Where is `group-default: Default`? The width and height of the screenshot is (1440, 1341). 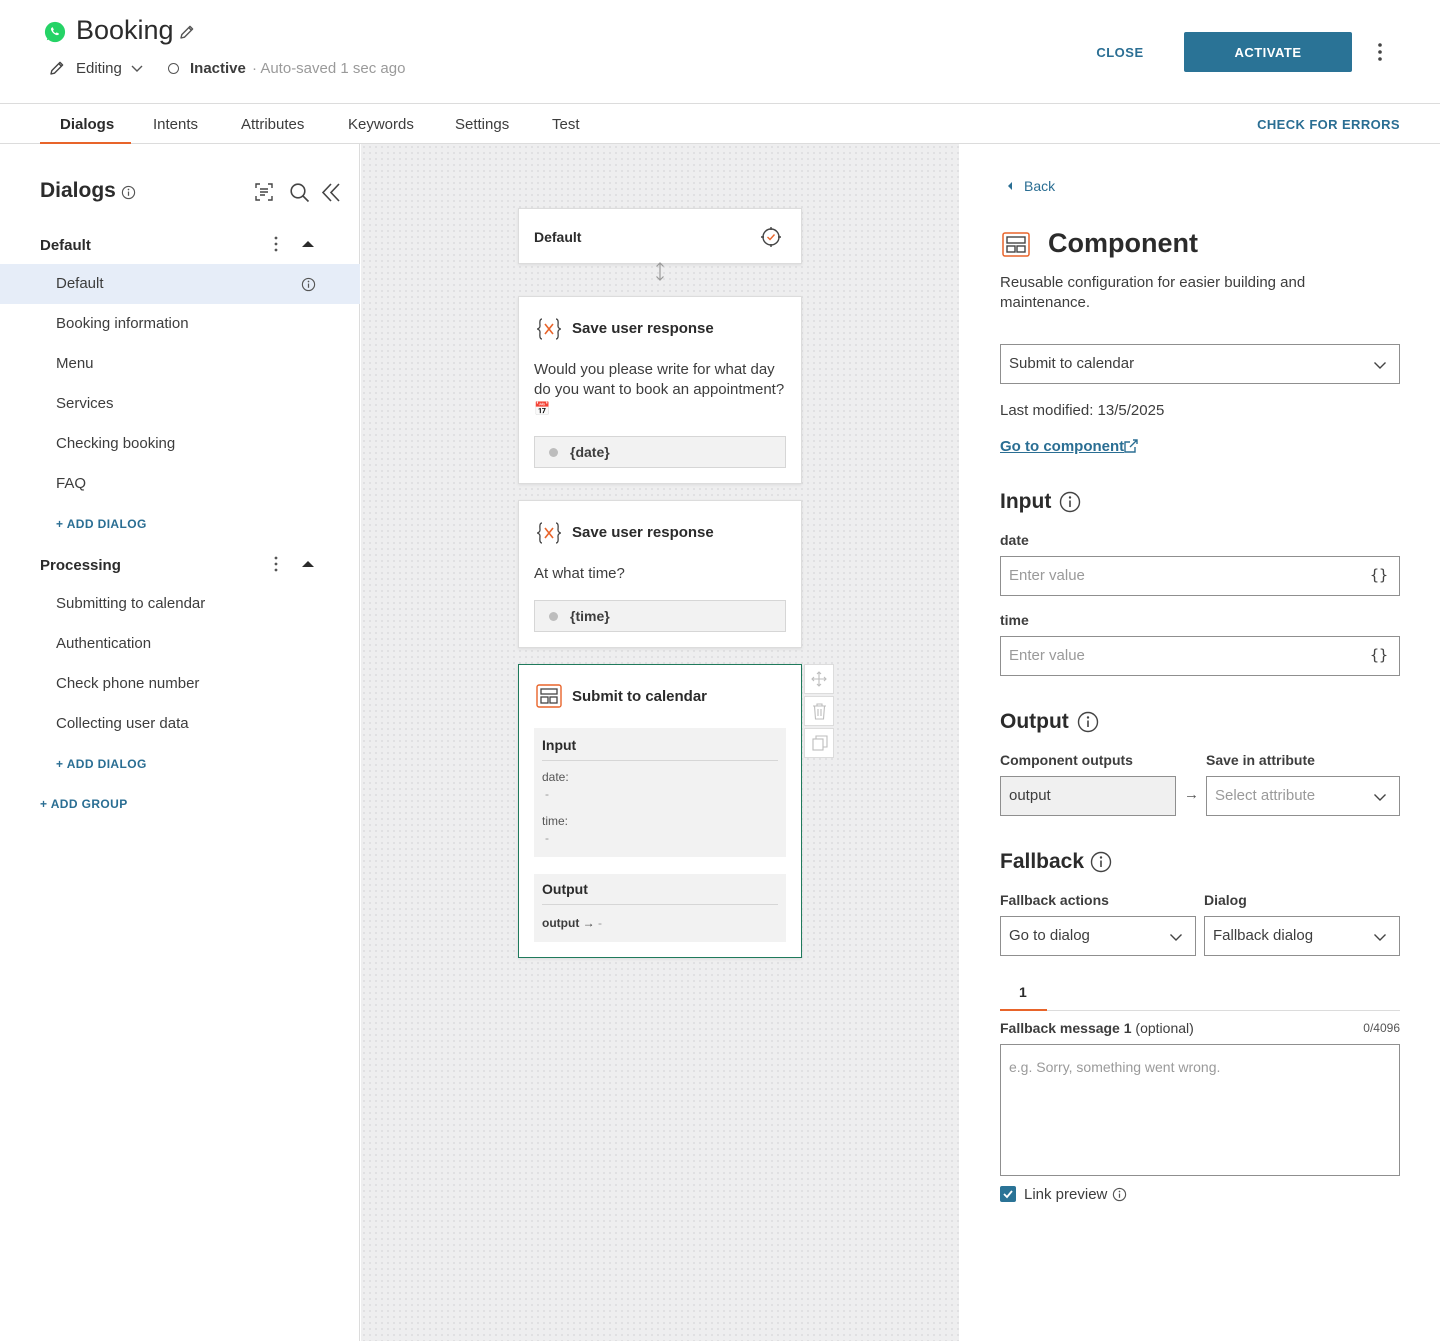
group-default: Default is located at coordinates (65, 245).